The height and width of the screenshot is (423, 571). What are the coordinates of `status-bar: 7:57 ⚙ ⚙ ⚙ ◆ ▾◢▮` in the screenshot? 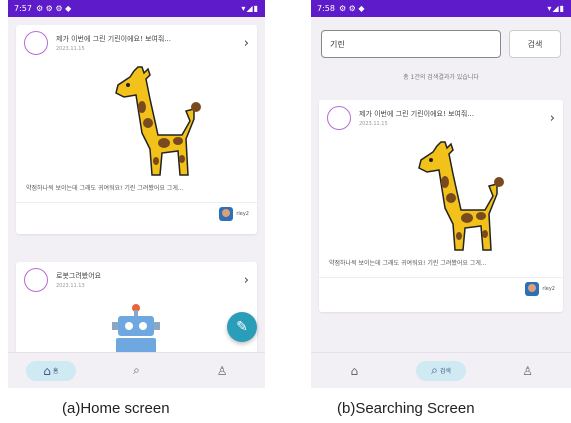 It's located at (136, 8).